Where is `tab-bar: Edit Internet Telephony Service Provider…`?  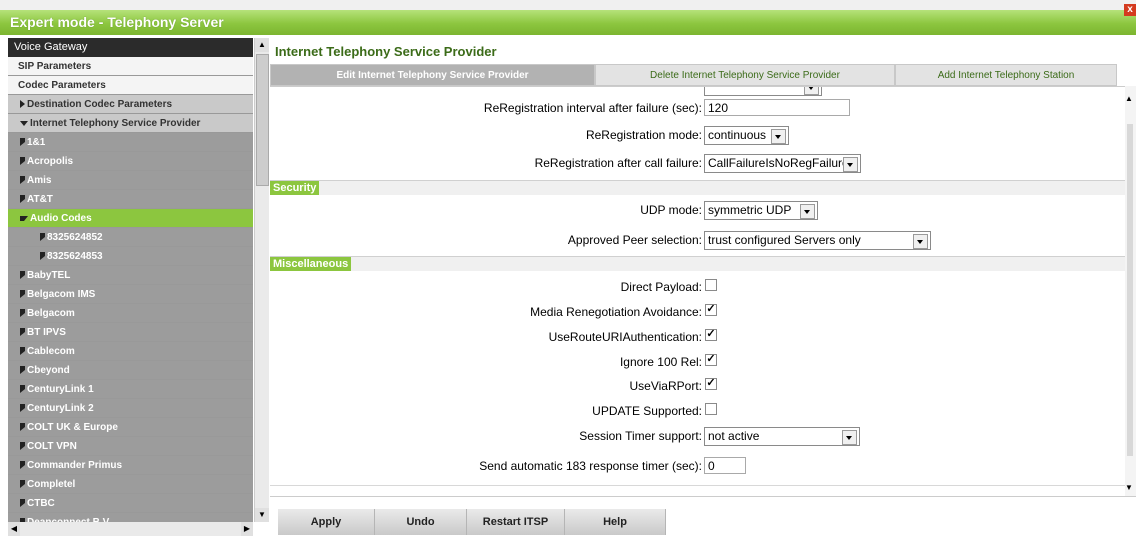 tab-bar: Edit Internet Telephony Service Provider… is located at coordinates (693, 75).